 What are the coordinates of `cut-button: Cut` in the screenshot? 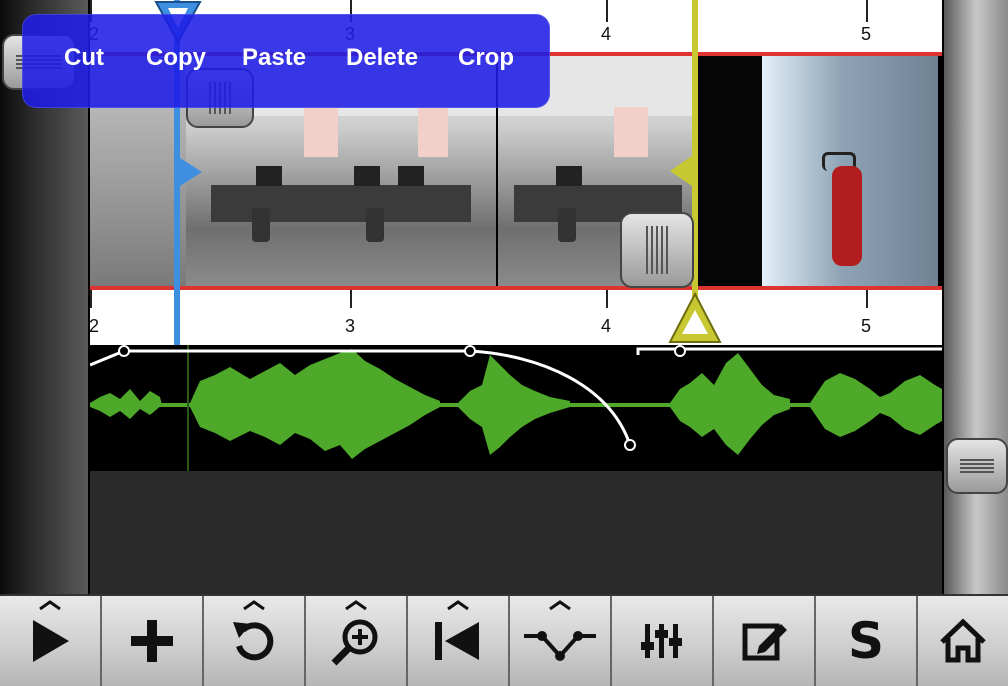 It's located at (84, 58).